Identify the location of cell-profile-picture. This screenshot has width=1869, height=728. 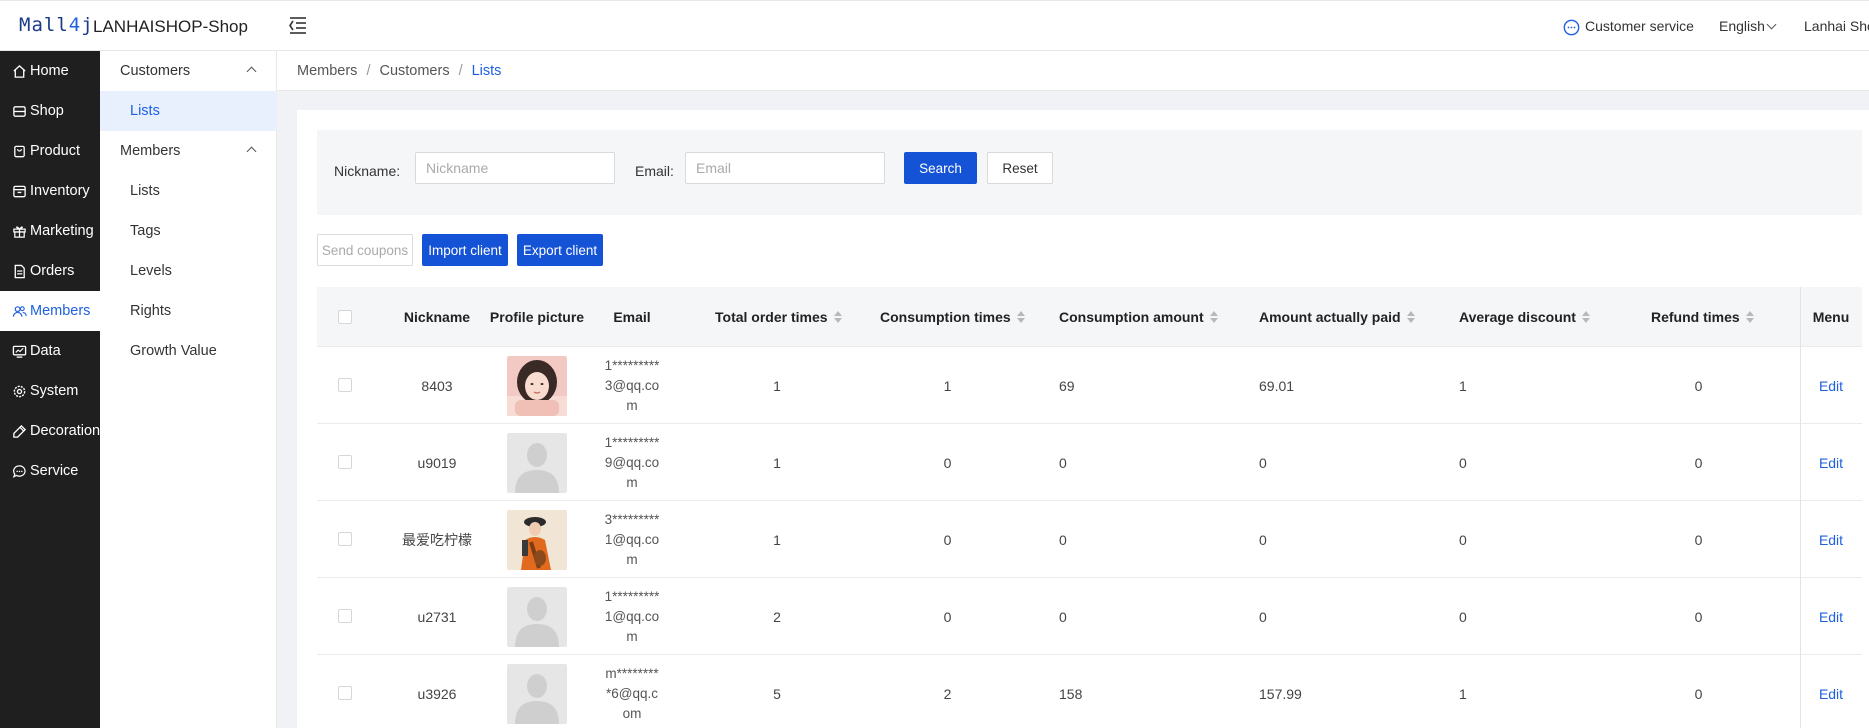
(537, 539).